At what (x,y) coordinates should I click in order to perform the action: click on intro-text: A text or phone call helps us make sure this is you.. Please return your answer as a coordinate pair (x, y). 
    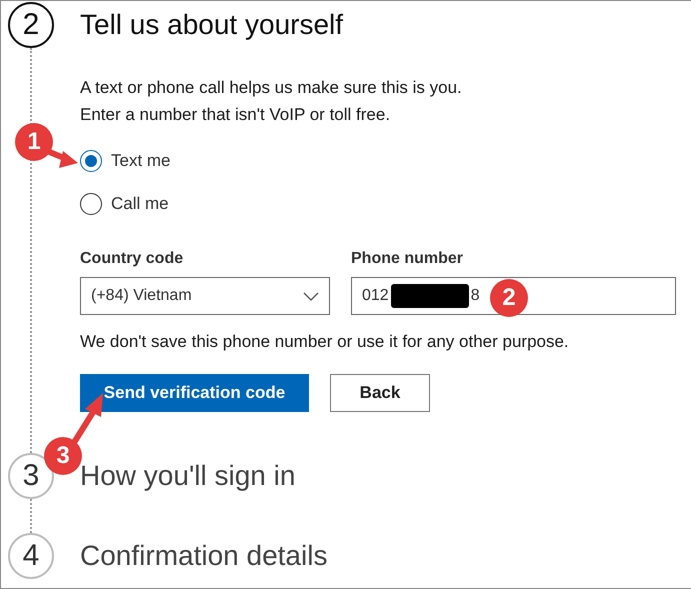
    Looking at the image, I should click on (271, 88).